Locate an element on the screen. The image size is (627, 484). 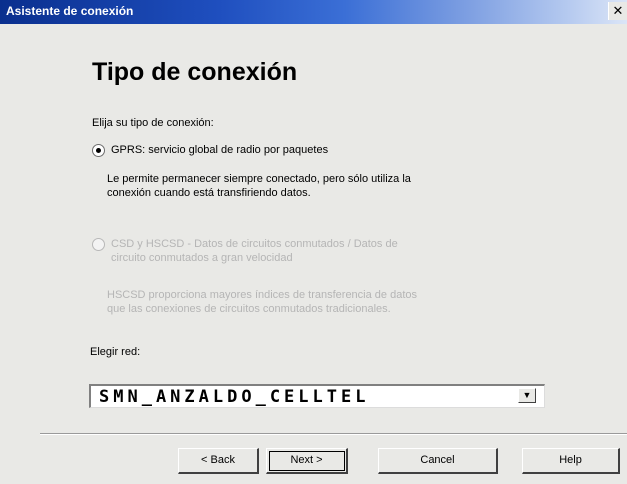
chevron-down-icon: ▼ is located at coordinates (527, 395).